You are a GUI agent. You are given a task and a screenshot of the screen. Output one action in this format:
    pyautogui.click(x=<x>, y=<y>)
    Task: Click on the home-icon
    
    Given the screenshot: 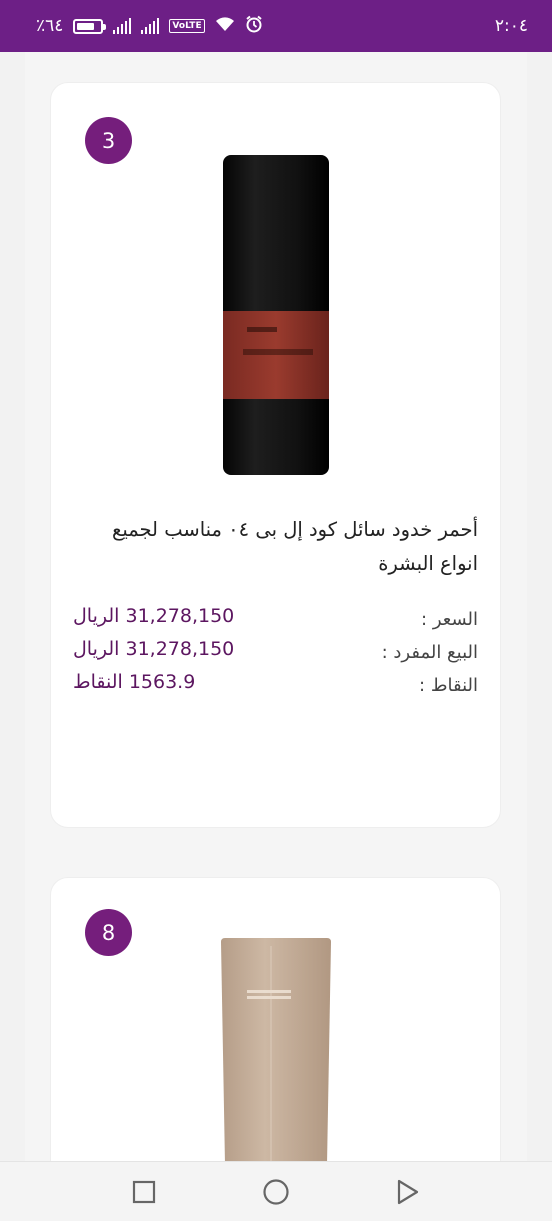 What is the action you would take?
    pyautogui.click(x=276, y=1192)
    